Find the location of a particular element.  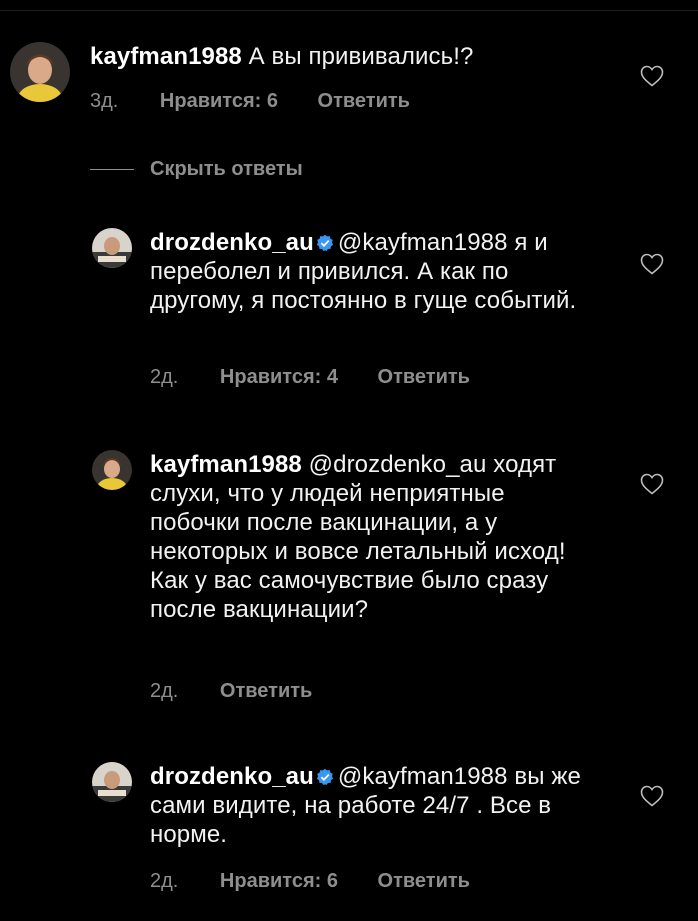

divider-line is located at coordinates (112, 169).